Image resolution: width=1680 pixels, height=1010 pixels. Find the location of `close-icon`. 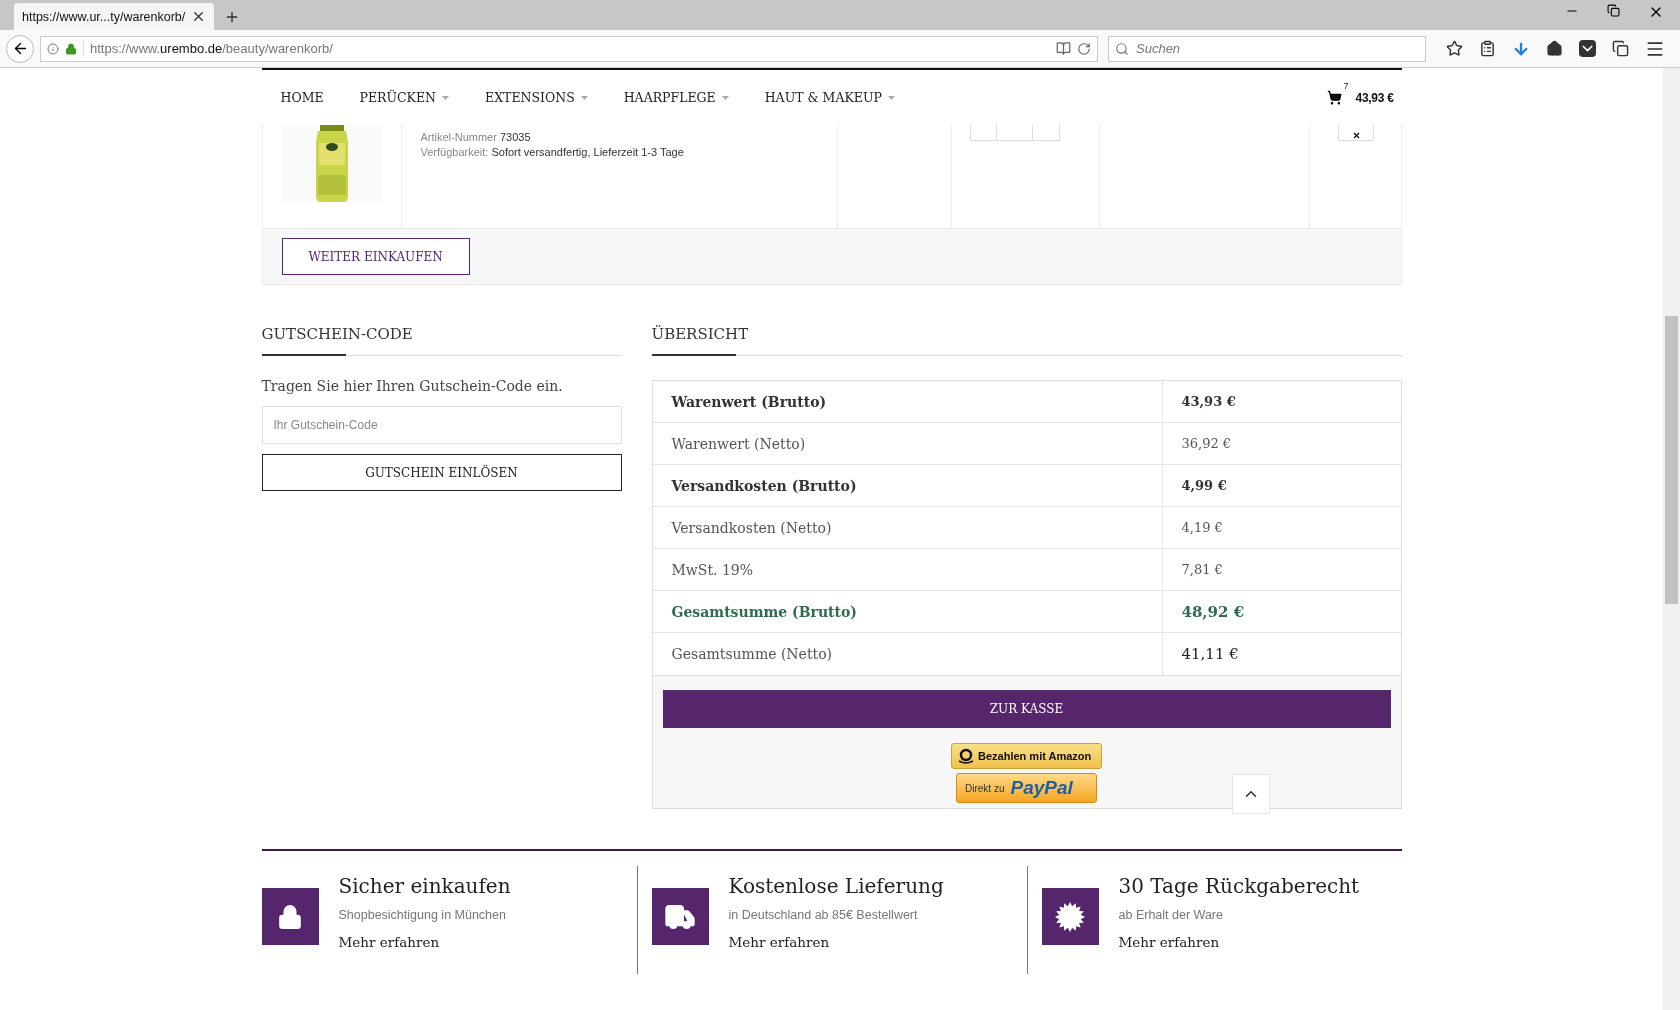

close-icon is located at coordinates (1356, 135).